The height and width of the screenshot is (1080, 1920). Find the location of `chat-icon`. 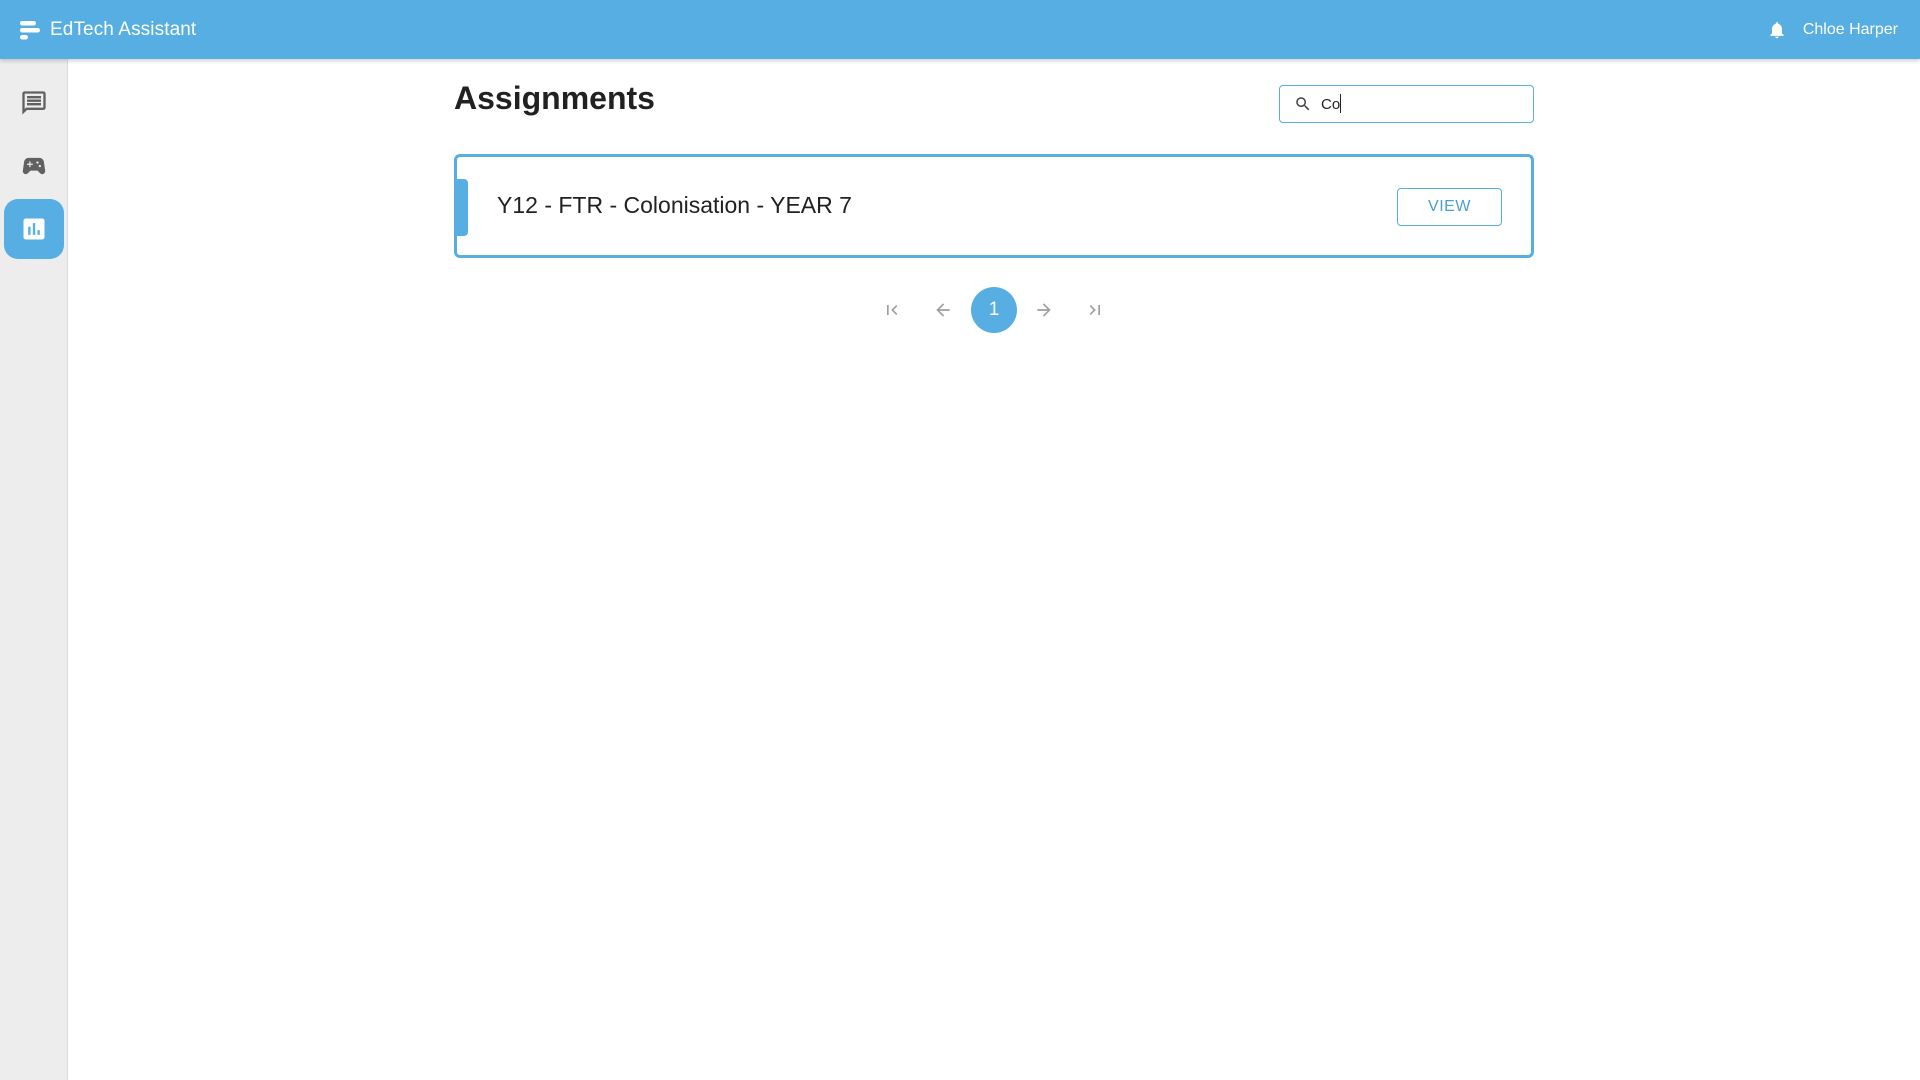

chat-icon is located at coordinates (34, 103).